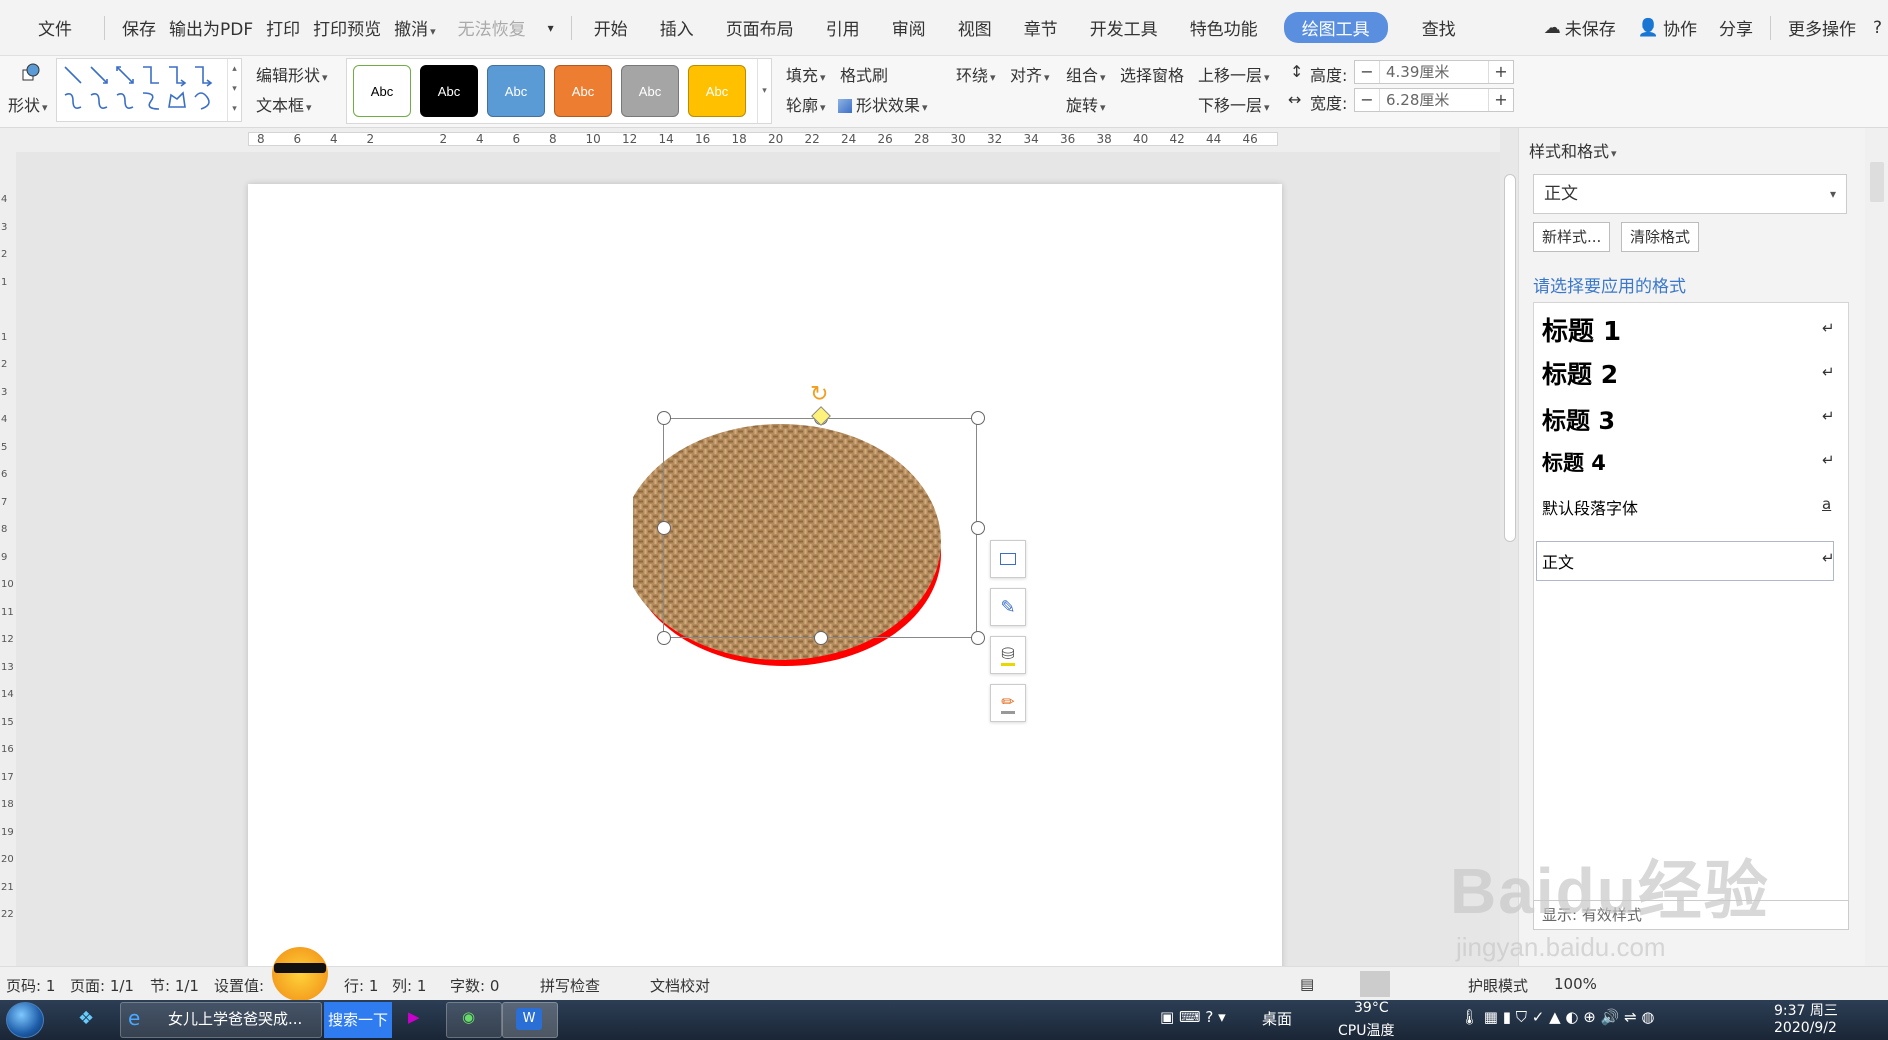  What do you see at coordinates (516, 91) in the screenshot?
I see `style-swatch-blue: Abc` at bounding box center [516, 91].